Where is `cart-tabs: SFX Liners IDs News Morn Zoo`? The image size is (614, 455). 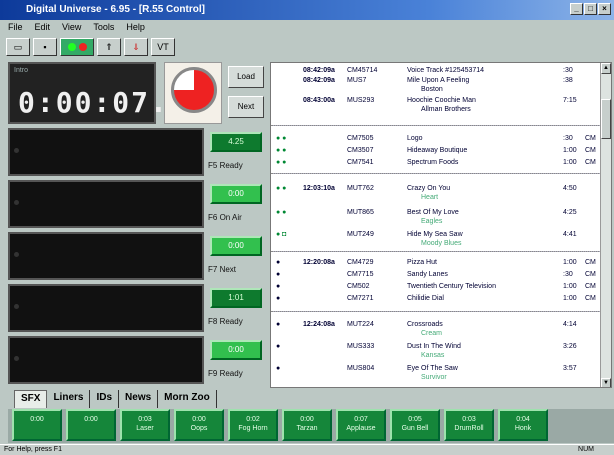 cart-tabs: SFX Liners IDs News Morn Zoo is located at coordinates (314, 399).